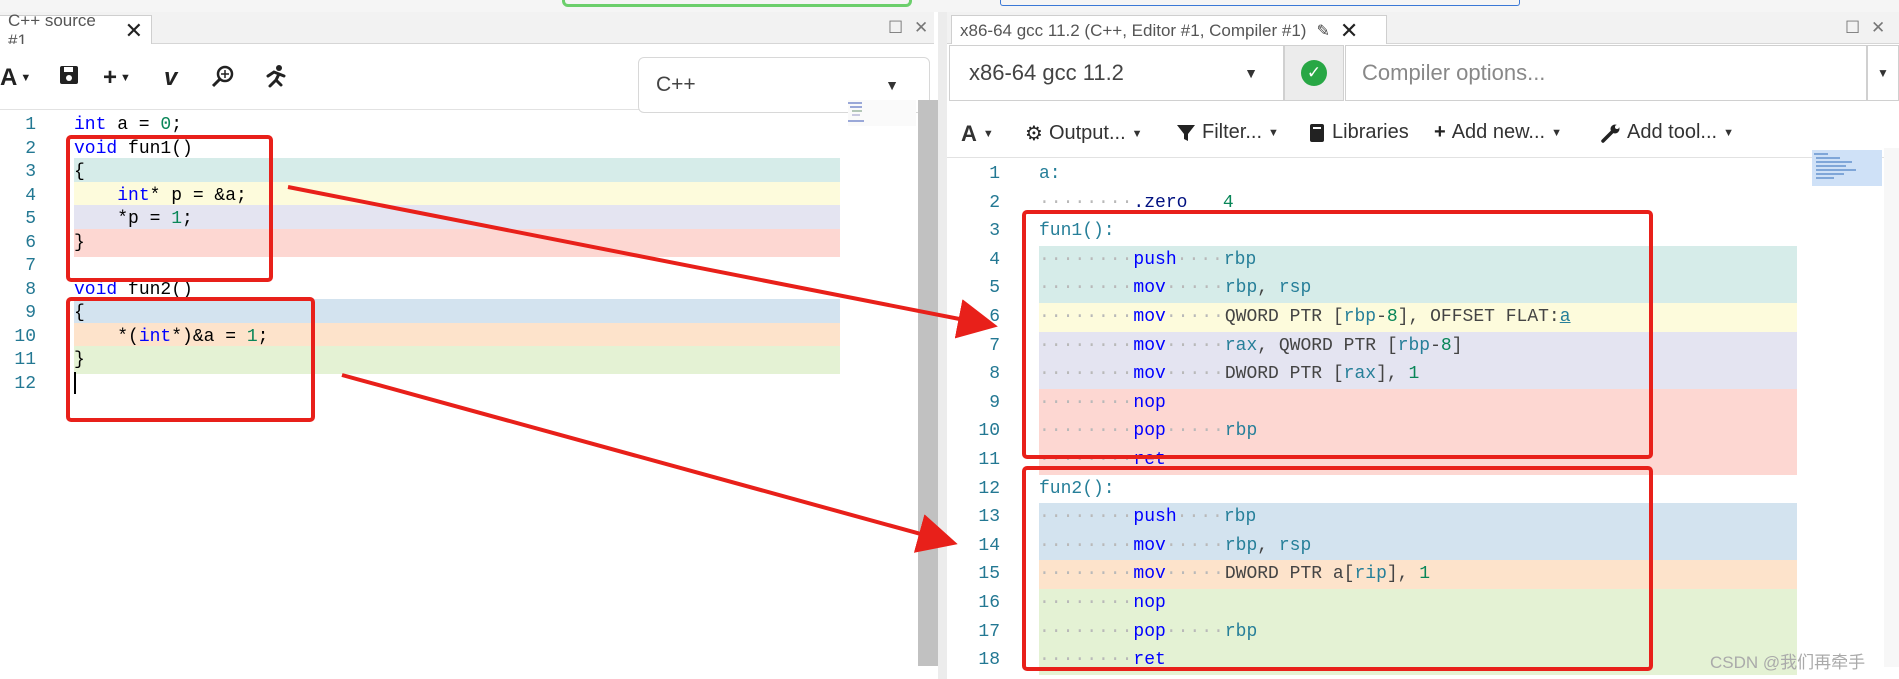  What do you see at coordinates (170, 78) in the screenshot?
I see `vim-mode-button: v` at bounding box center [170, 78].